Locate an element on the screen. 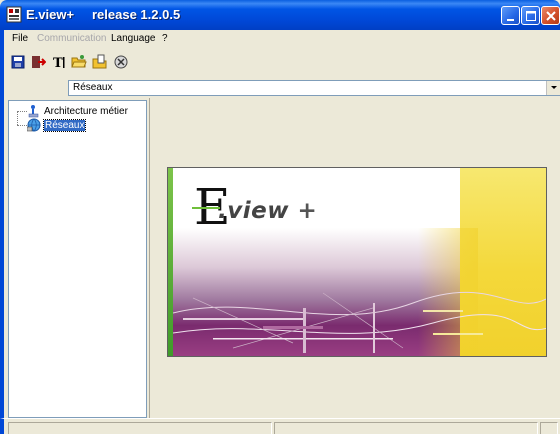  close-button is located at coordinates (550, 15).